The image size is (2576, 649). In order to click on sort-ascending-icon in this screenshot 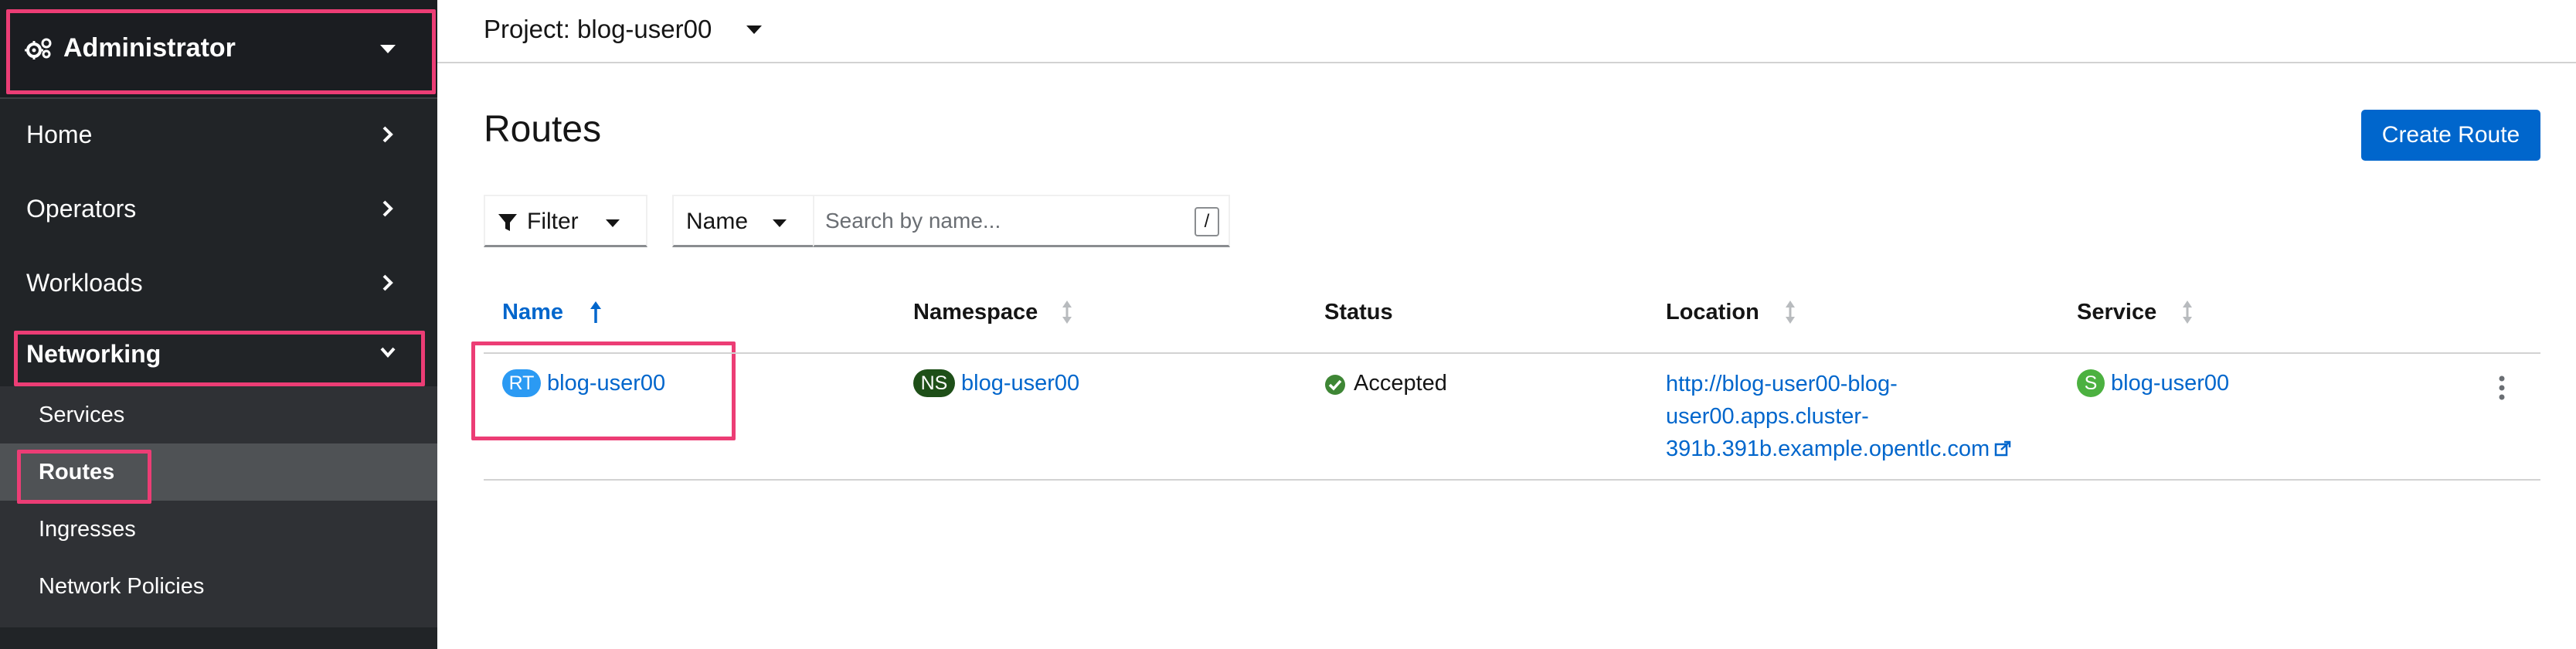, I will do `click(595, 312)`.